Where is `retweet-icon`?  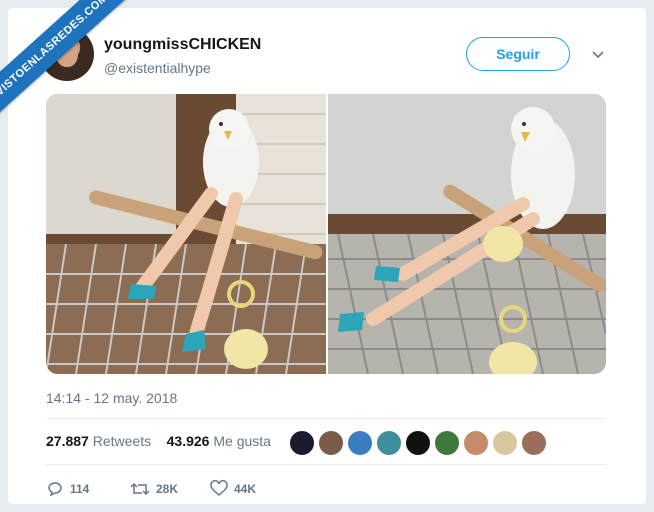
retweet-icon is located at coordinates (140, 489).